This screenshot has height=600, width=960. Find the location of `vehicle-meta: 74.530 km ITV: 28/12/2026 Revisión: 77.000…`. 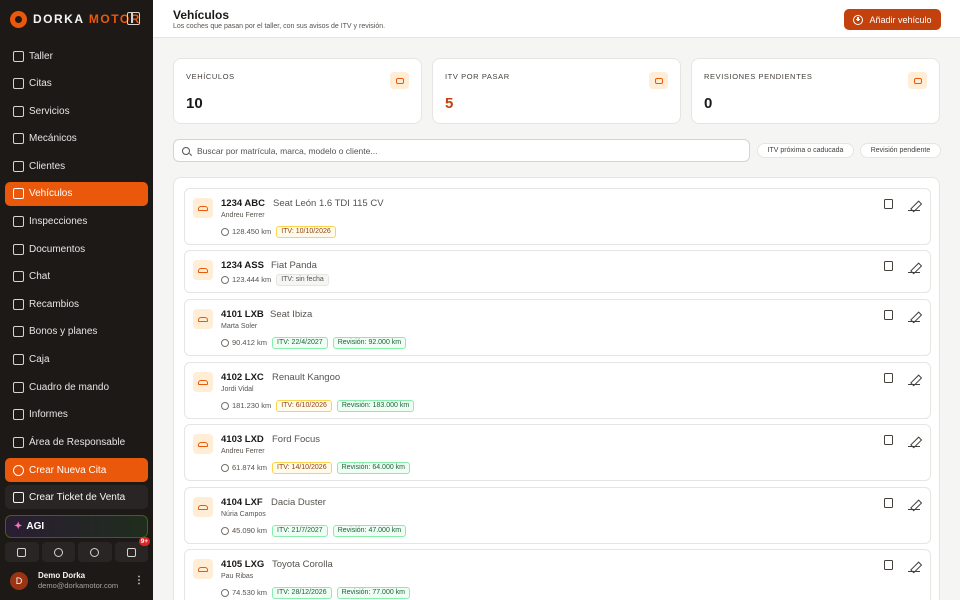

vehicle-meta: 74.530 km ITV: 28/12/2026 Revisión: 77.000… is located at coordinates (318, 592).